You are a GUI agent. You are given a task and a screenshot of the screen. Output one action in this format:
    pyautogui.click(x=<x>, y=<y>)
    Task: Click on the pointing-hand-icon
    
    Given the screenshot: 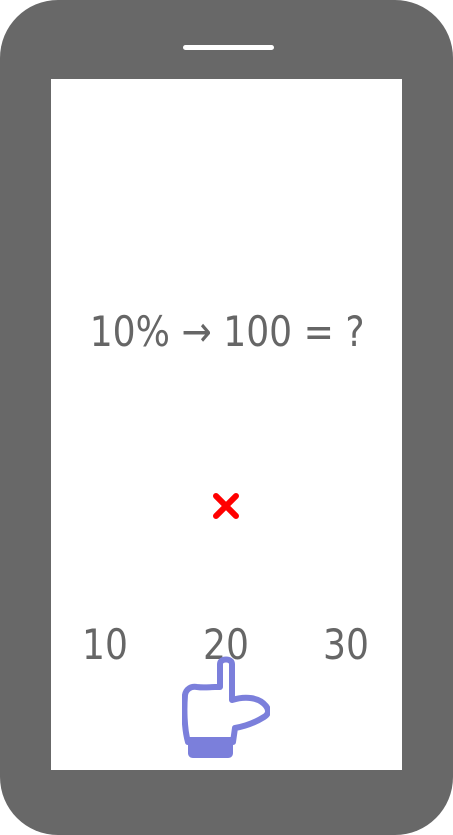 What is the action you would take?
    pyautogui.click(x=226, y=707)
    